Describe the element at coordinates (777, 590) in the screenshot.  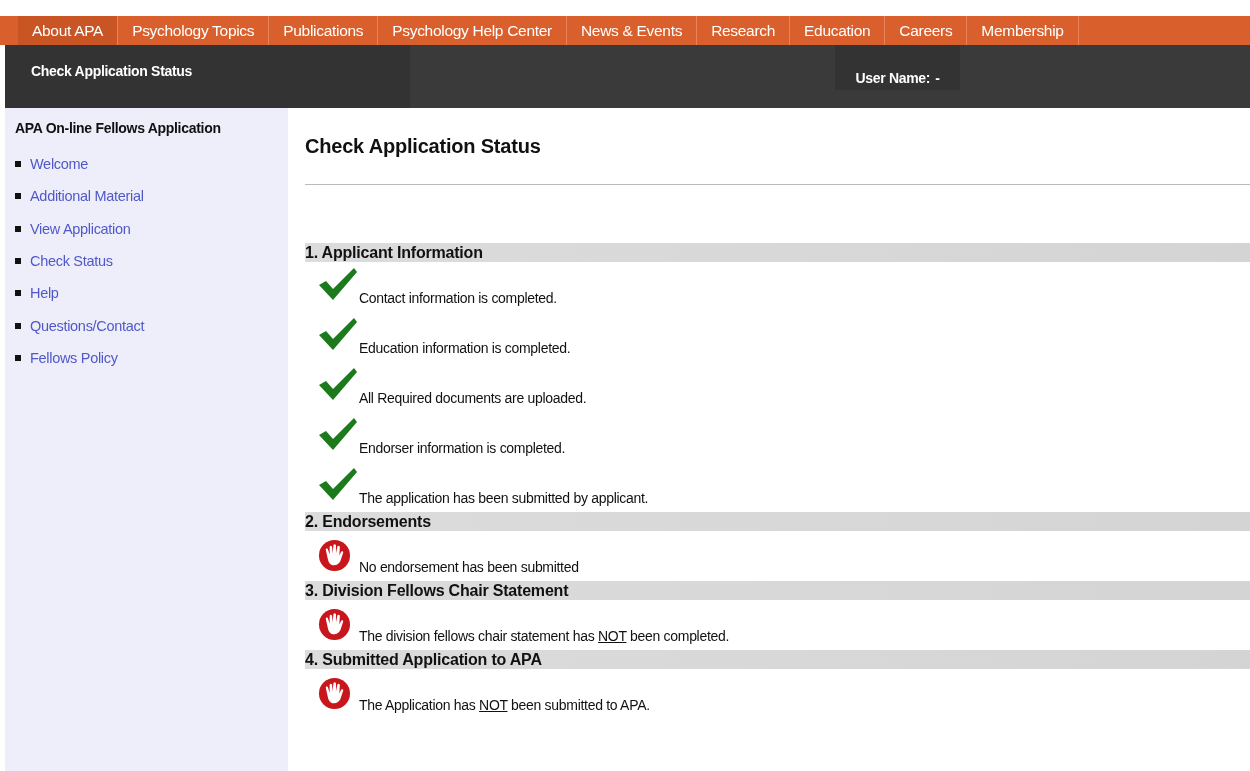
I see `section-heading: 3. Division Fellows Chair Statement` at that location.